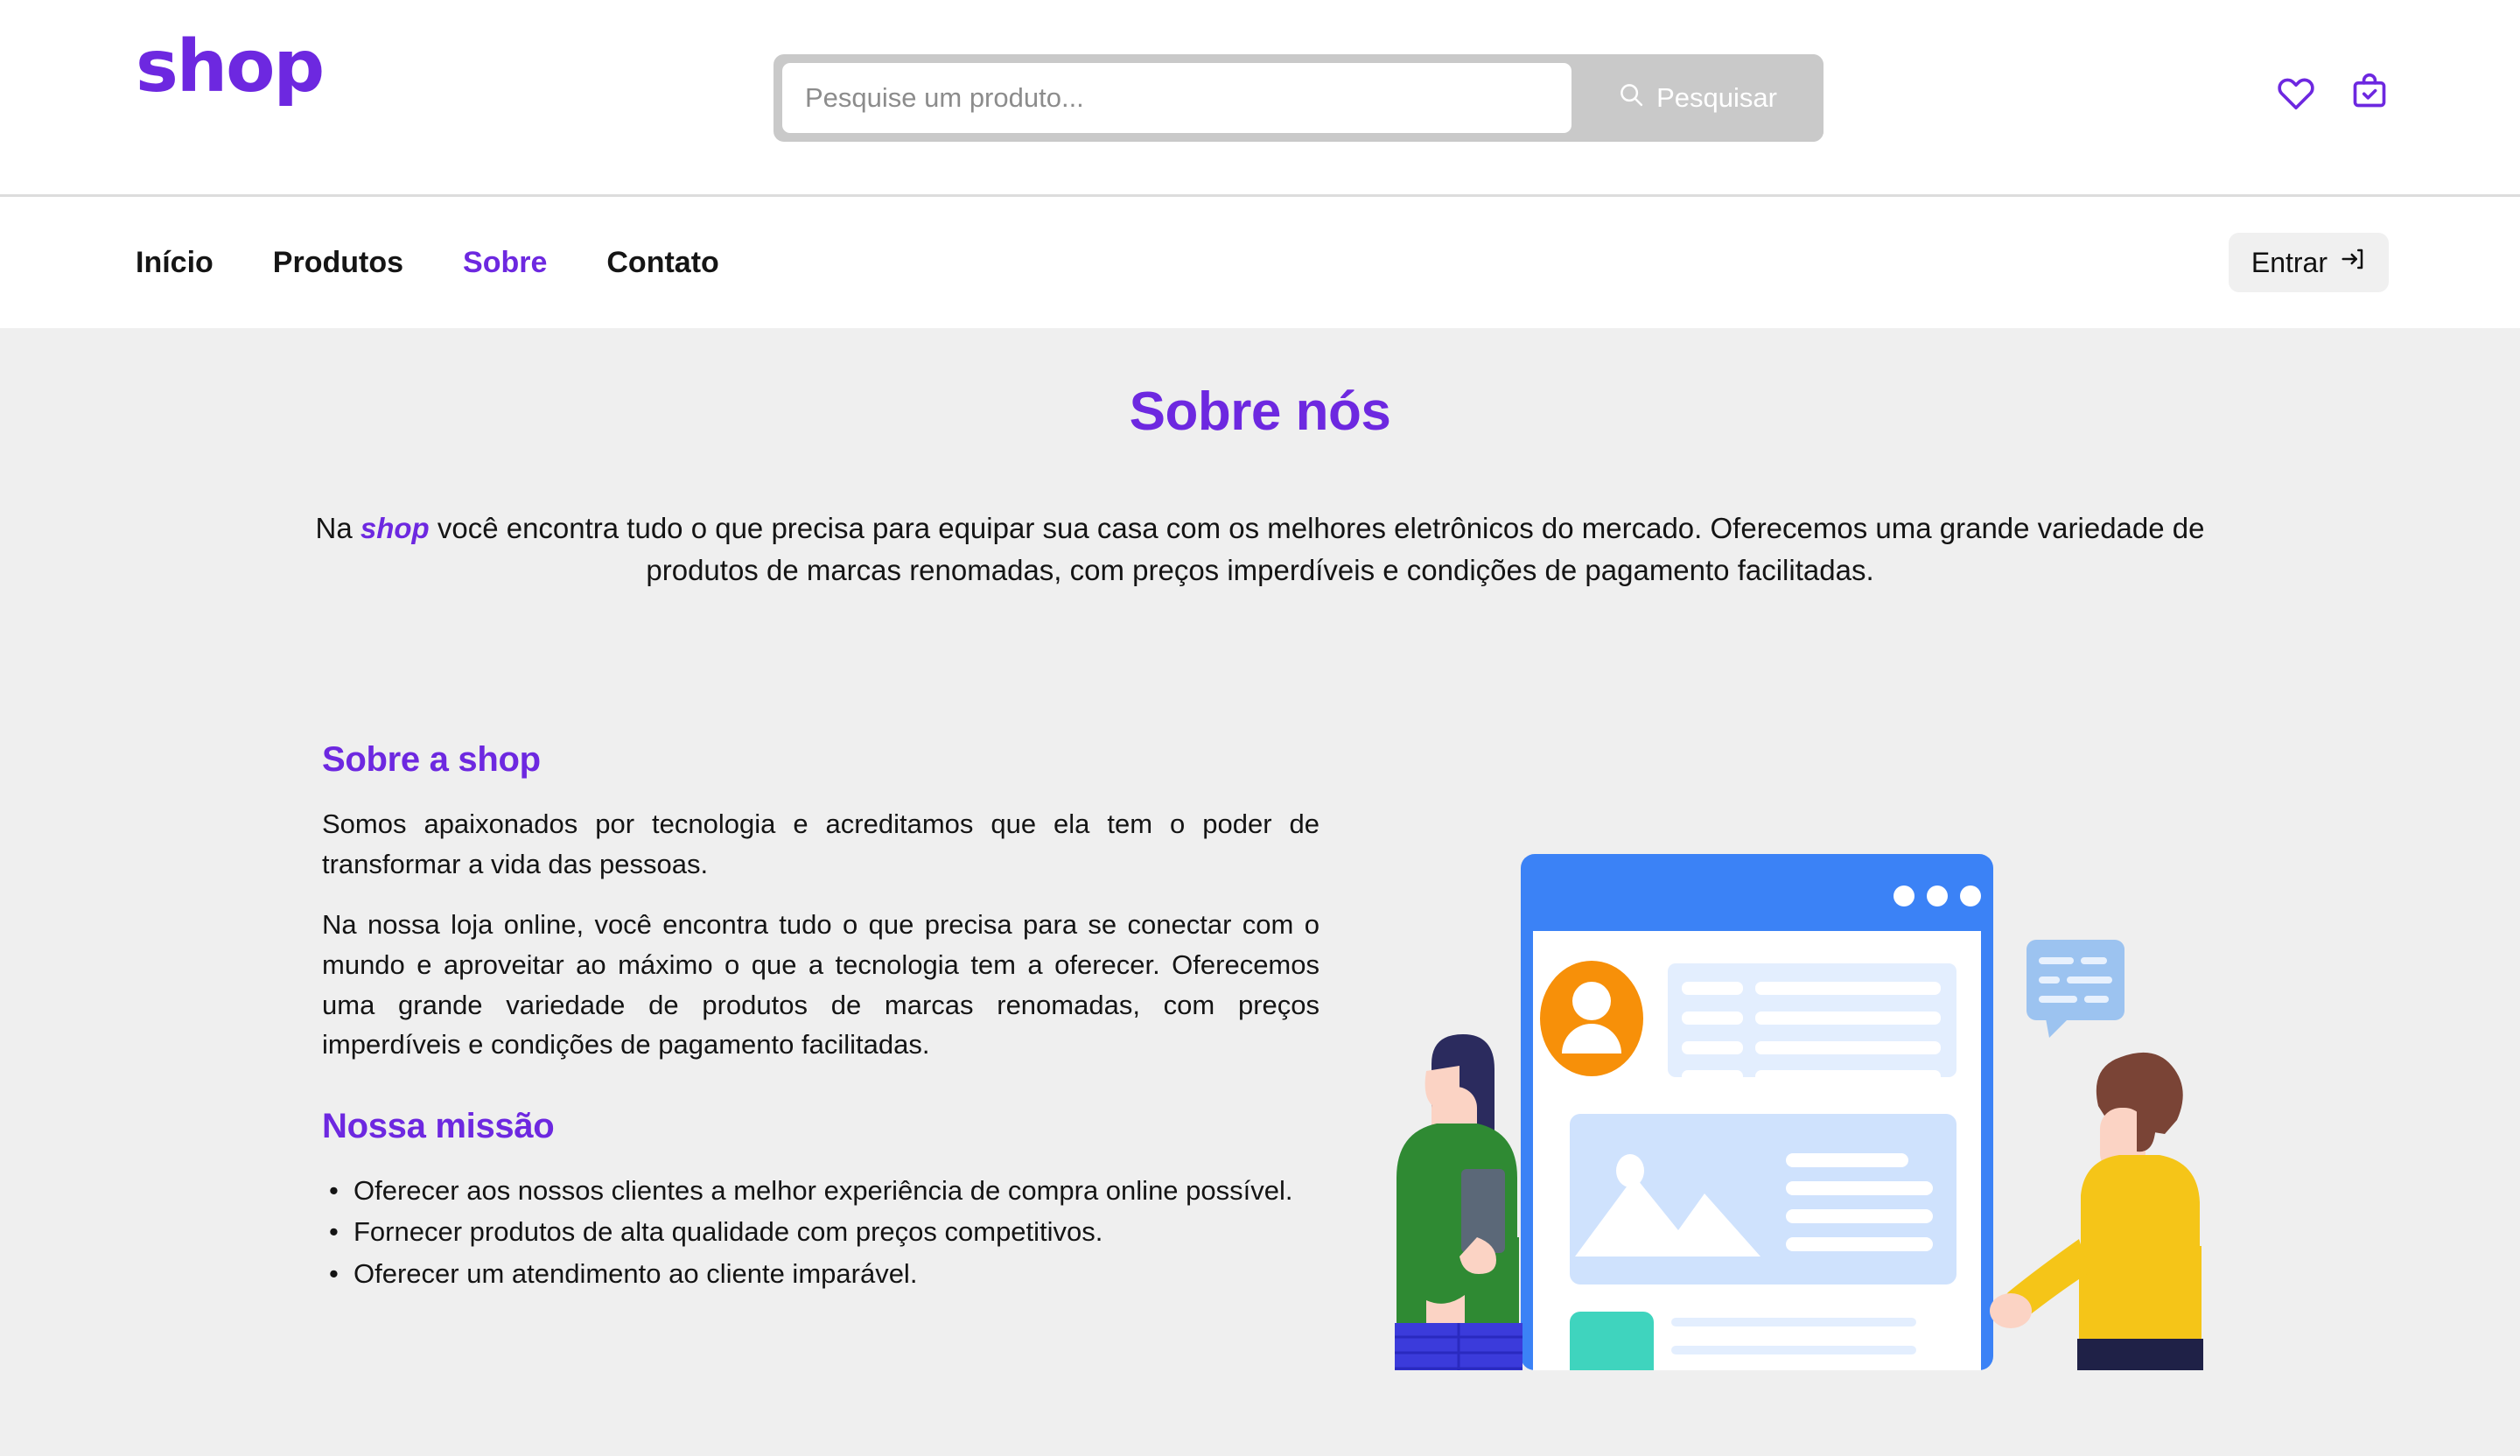 Image resolution: width=2520 pixels, height=1456 pixels. I want to click on intro-brand-name: shop, so click(395, 528).